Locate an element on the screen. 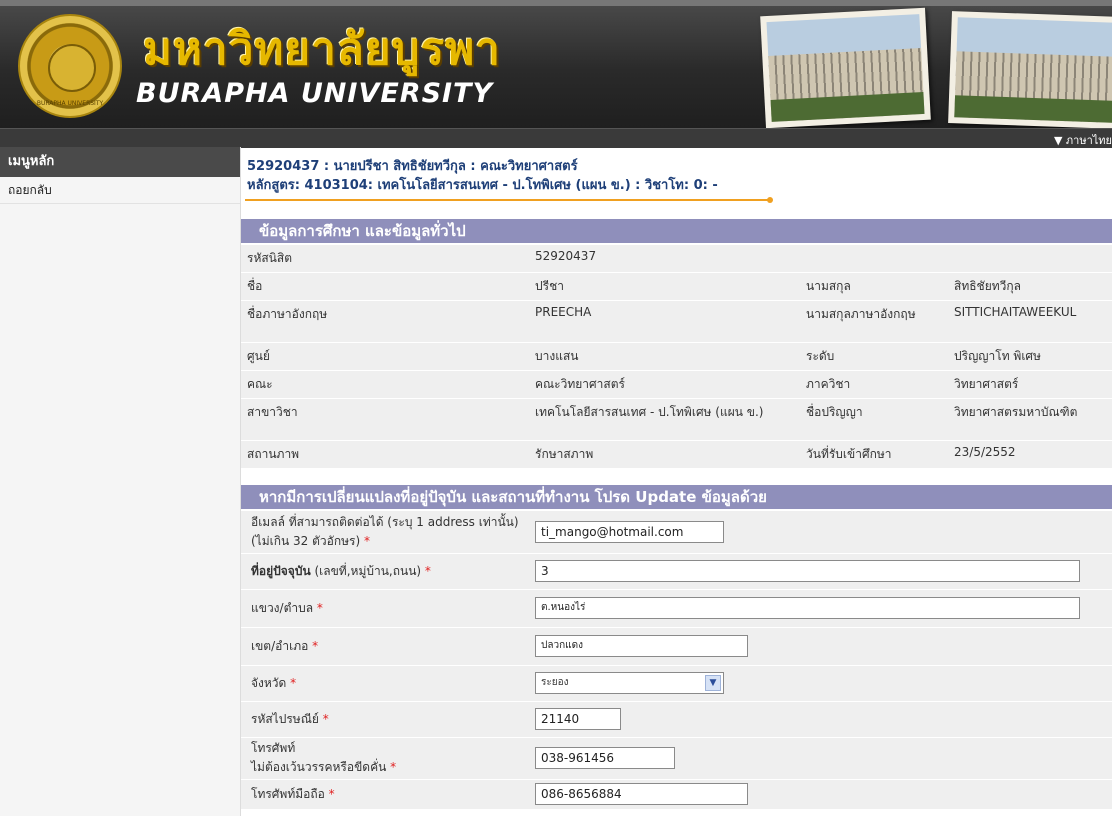 The height and width of the screenshot is (816, 1112). subdistrict-label: แขวง/ตำบล * is located at coordinates (385, 608).